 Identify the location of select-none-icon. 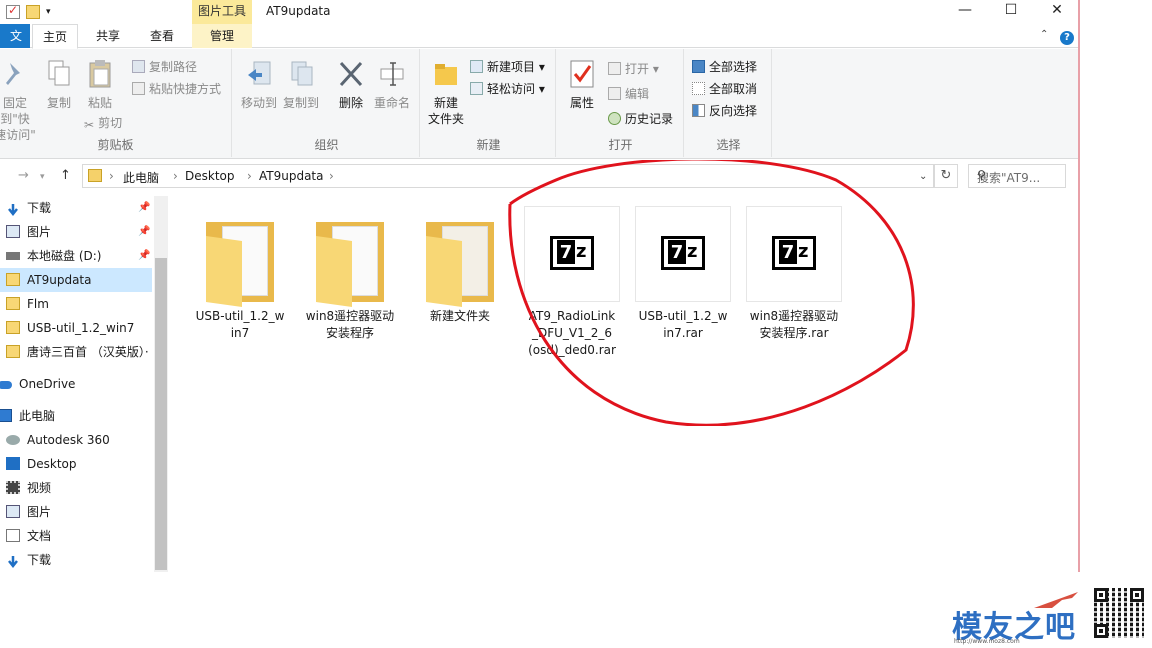
(698, 88).